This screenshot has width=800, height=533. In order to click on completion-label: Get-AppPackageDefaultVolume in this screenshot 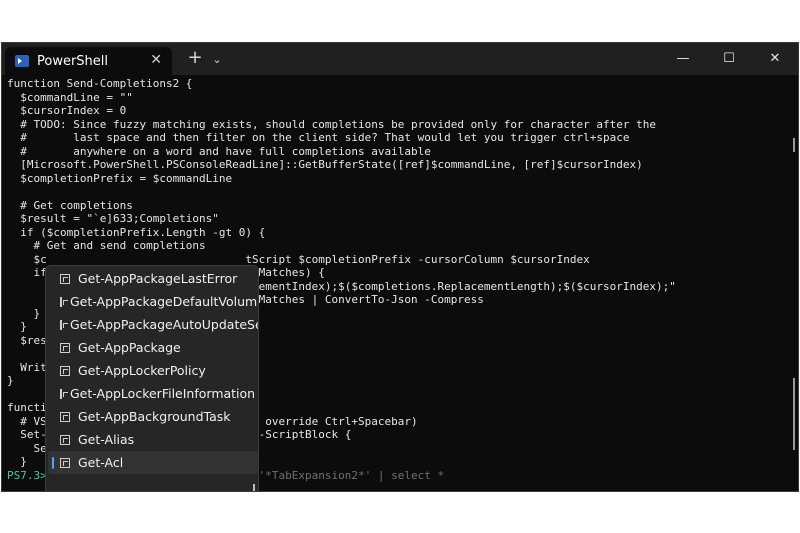, I will do `click(164, 301)`.